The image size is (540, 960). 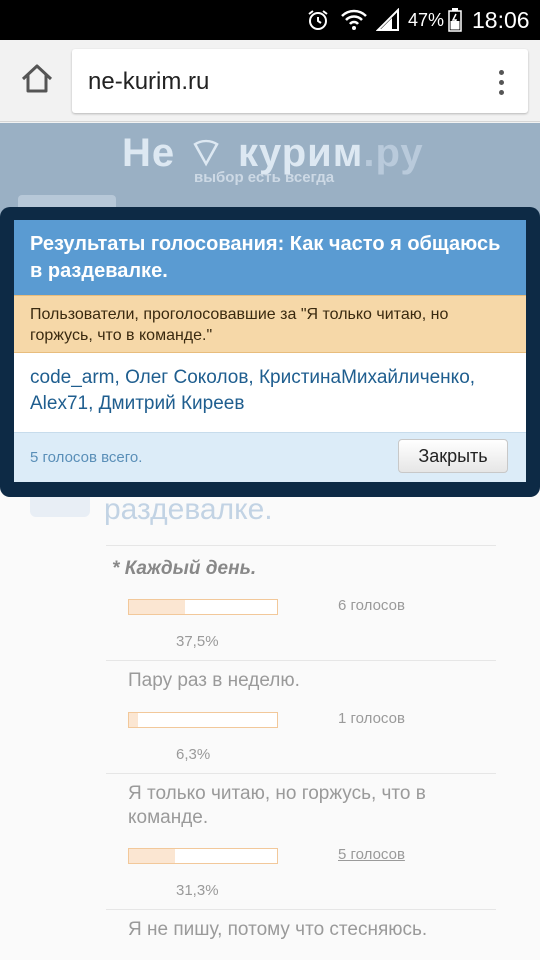 What do you see at coordinates (148, 82) in the screenshot?
I see `url-text: ne-kurim.ru` at bounding box center [148, 82].